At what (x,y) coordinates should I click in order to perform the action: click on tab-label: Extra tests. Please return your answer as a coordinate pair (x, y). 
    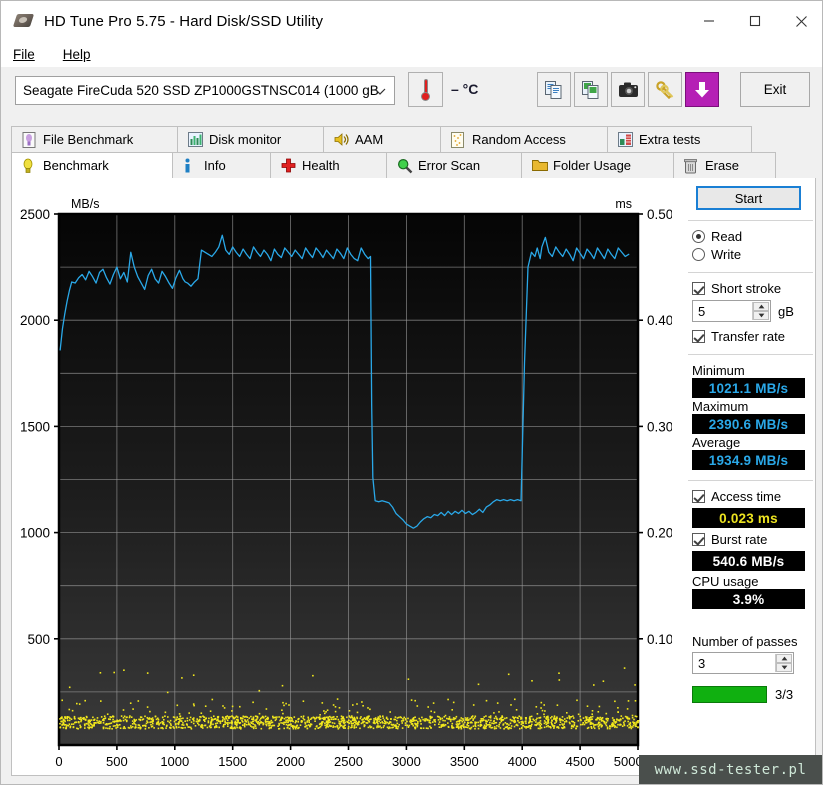
    Looking at the image, I should click on (670, 139).